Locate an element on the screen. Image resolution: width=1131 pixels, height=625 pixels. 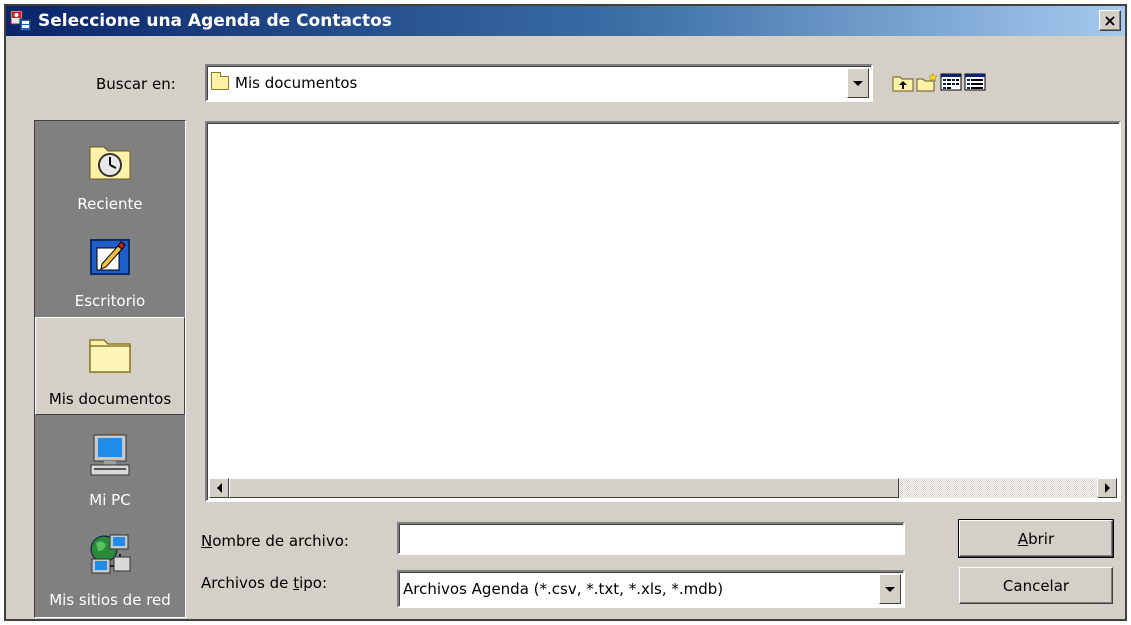
file-type-dropdown-button is located at coordinates (890, 589).